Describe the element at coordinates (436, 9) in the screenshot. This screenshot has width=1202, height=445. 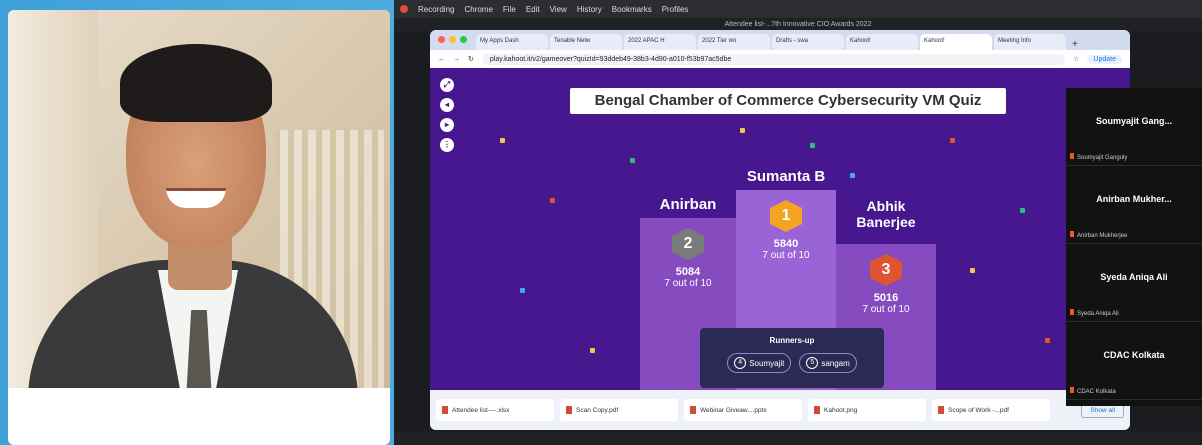
I see `recording-label: Recording` at that location.